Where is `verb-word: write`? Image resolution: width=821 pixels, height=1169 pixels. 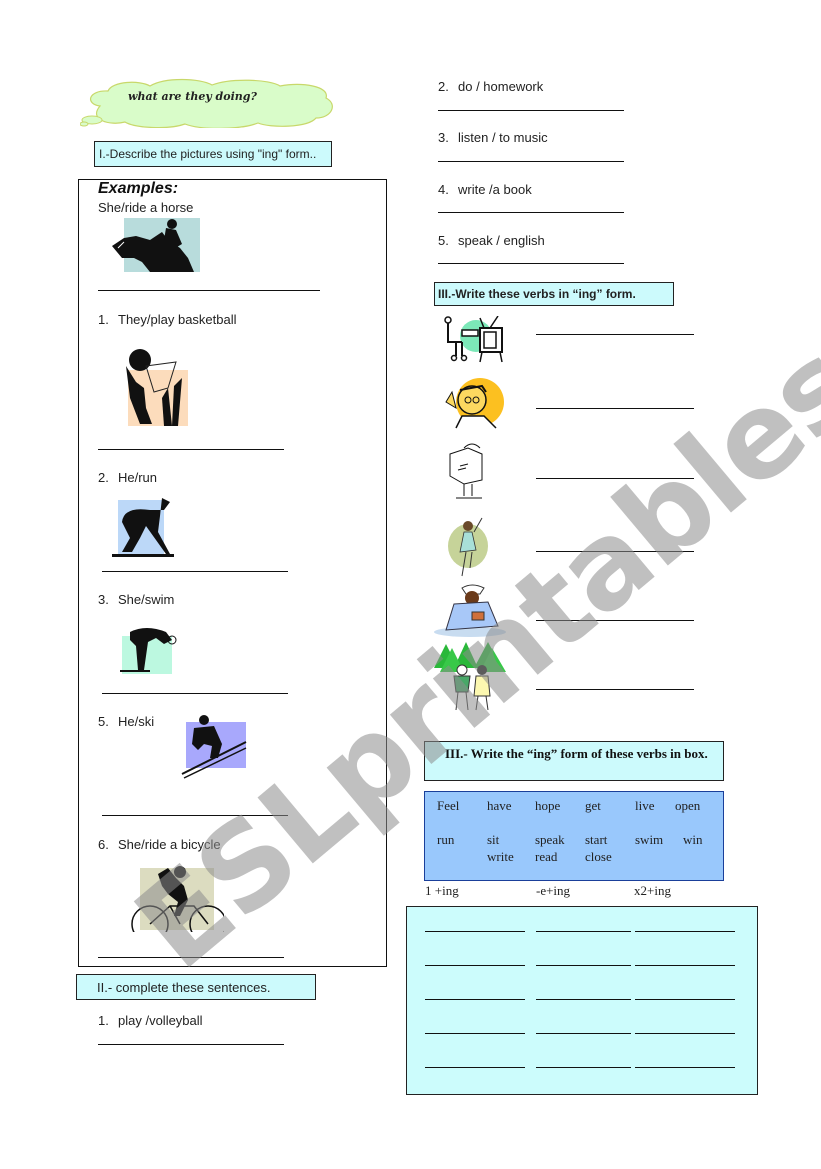 verb-word: write is located at coordinates (500, 856).